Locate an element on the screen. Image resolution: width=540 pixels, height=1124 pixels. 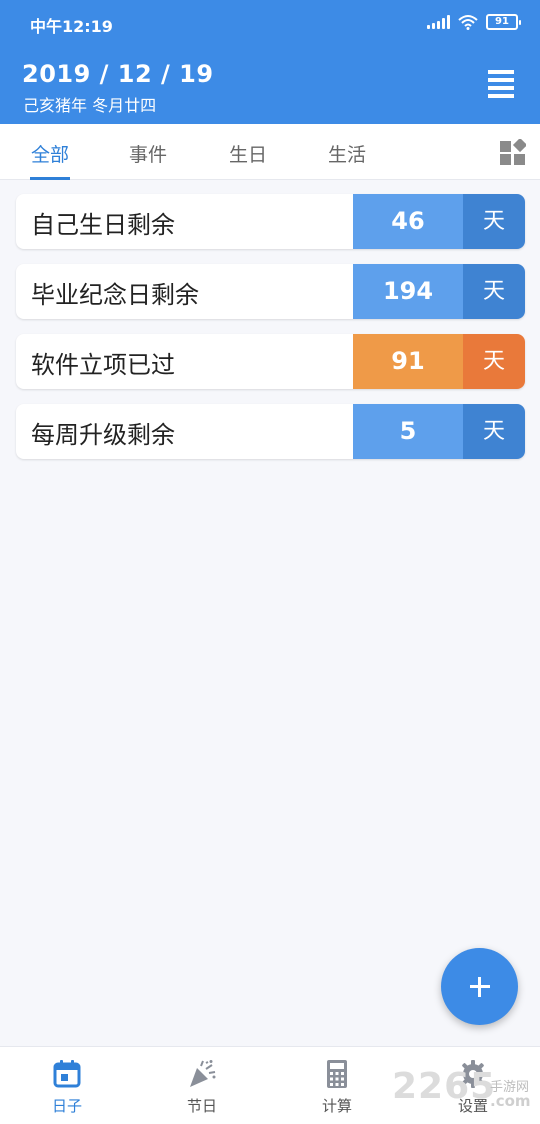
nav-holidays: 节日 is located at coordinates (202, 1087).